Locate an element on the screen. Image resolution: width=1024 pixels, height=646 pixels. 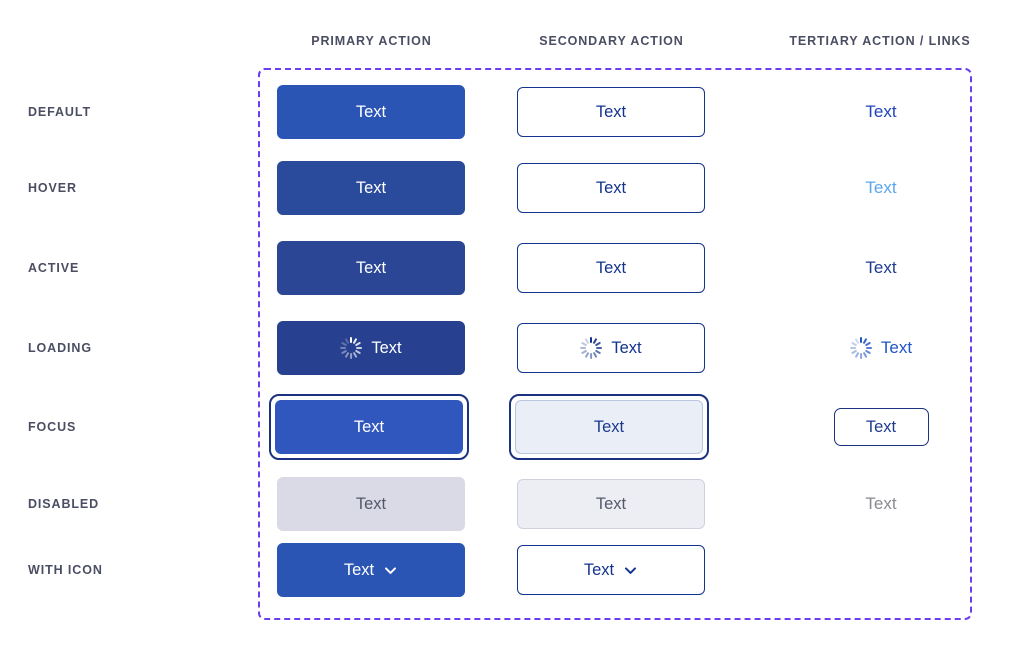
tertiary-focus-button-label: Text is located at coordinates (881, 426).